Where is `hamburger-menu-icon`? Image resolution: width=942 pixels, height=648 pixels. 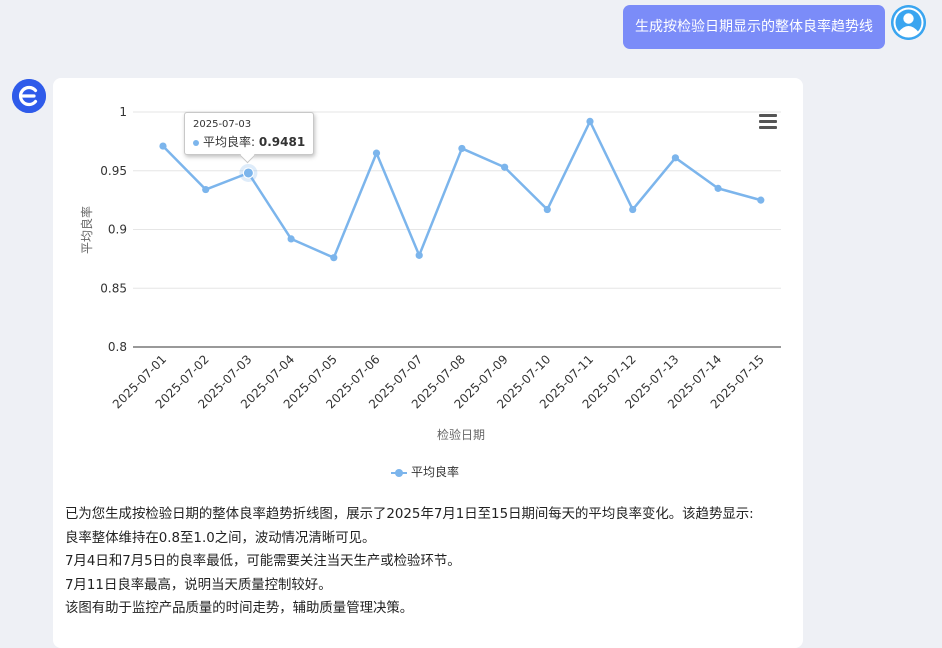
hamburger-menu-icon is located at coordinates (768, 122).